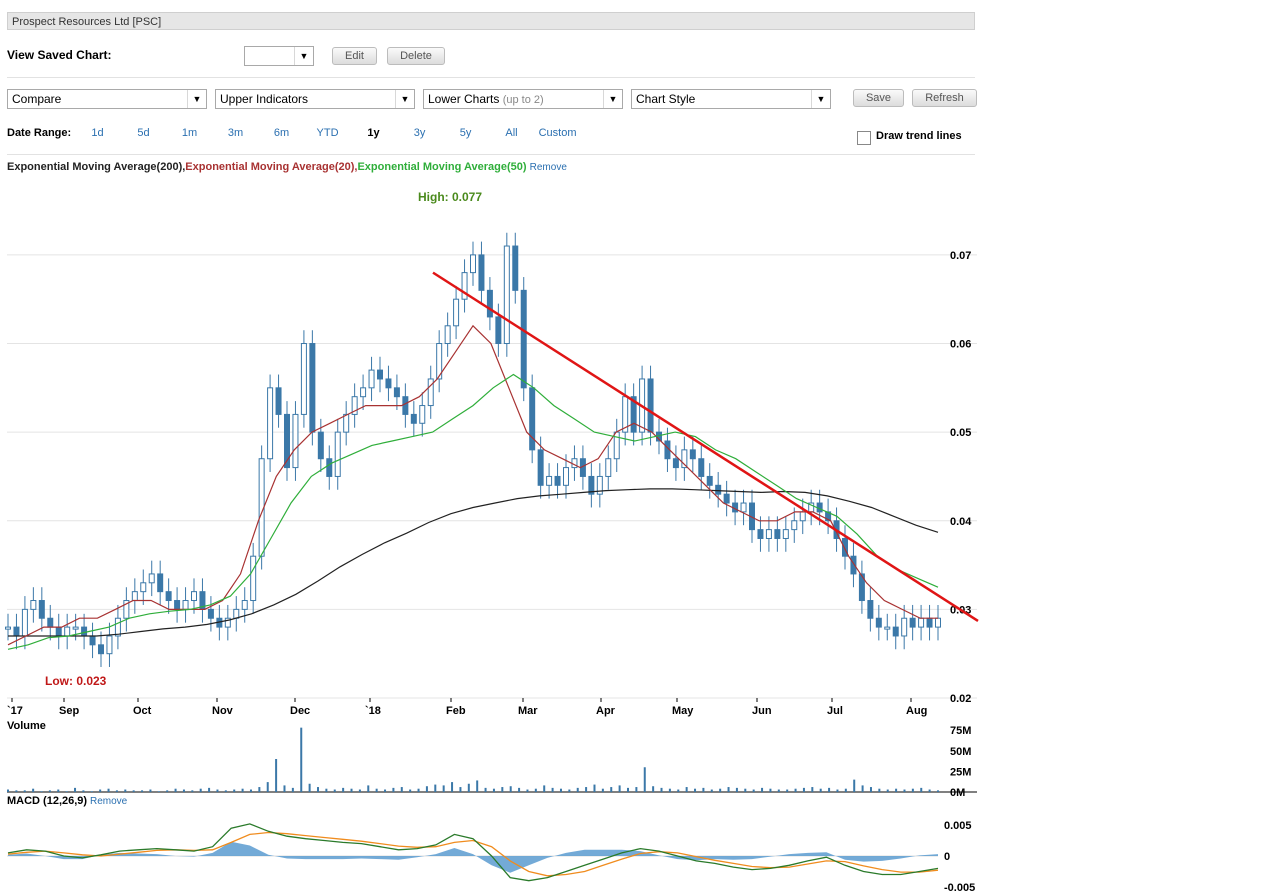  I want to click on time-tick-label: Jul, so click(835, 711).